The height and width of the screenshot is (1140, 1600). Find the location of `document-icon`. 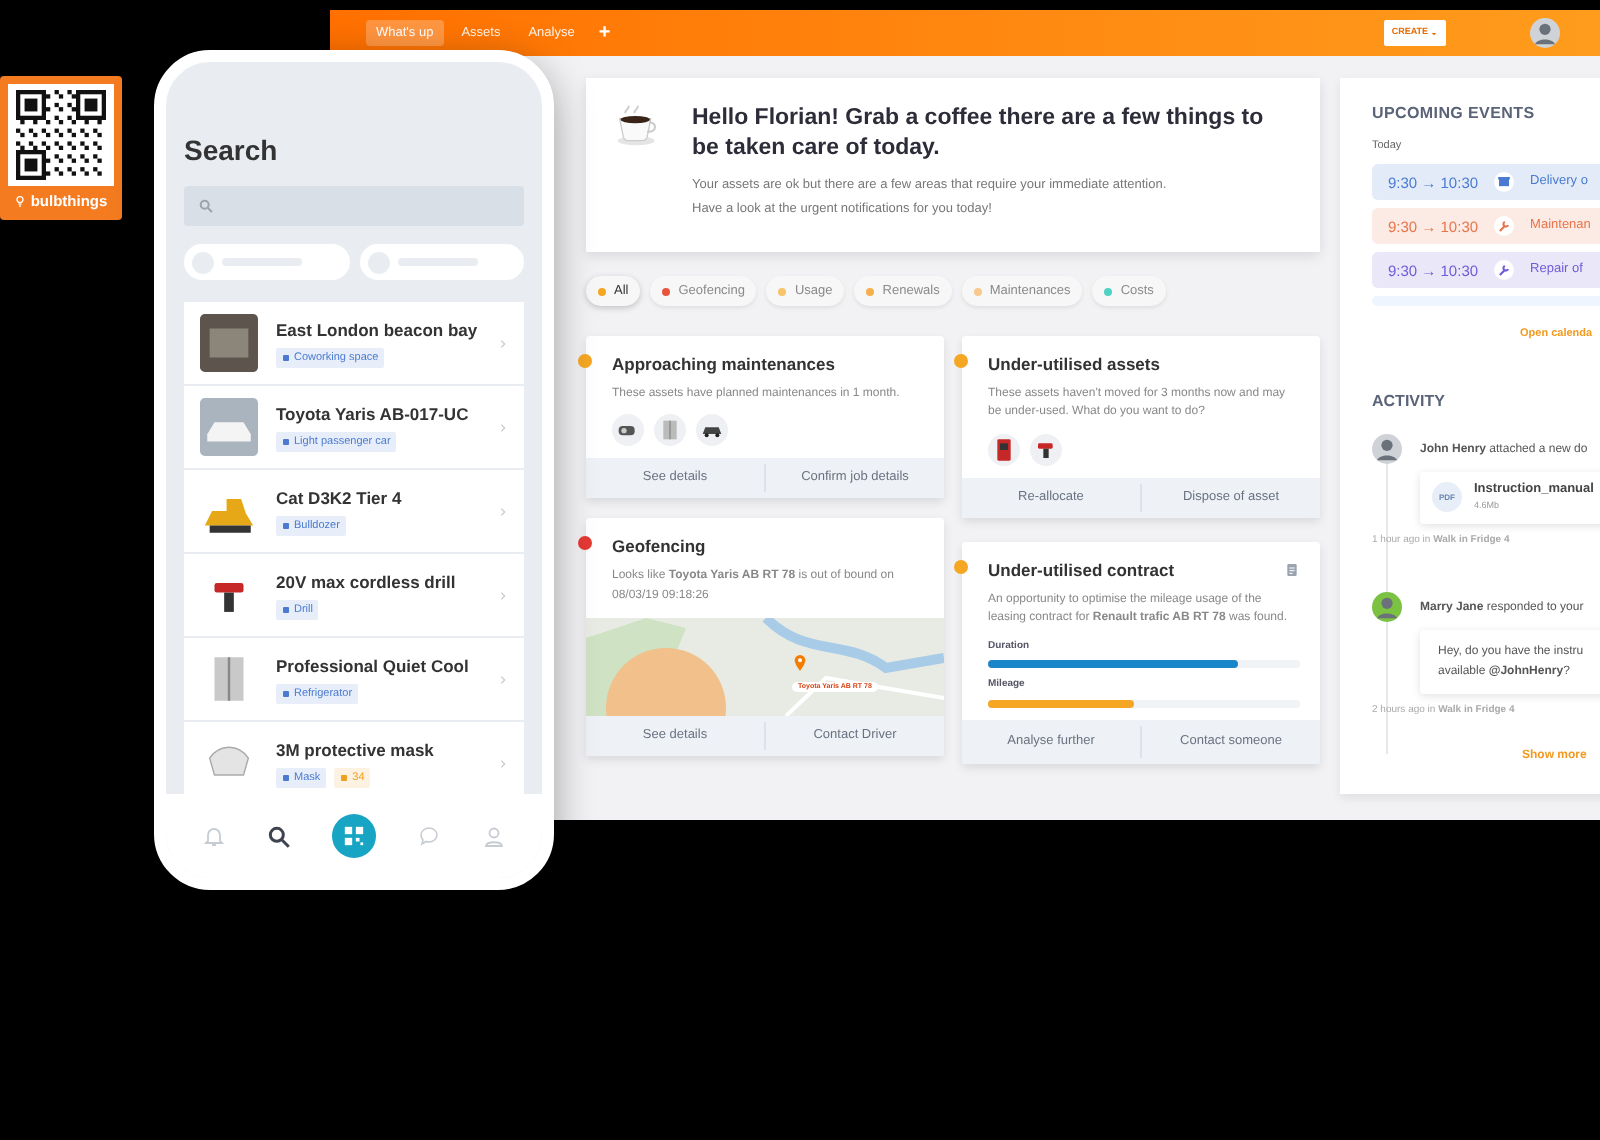

document-icon is located at coordinates (1292, 570).